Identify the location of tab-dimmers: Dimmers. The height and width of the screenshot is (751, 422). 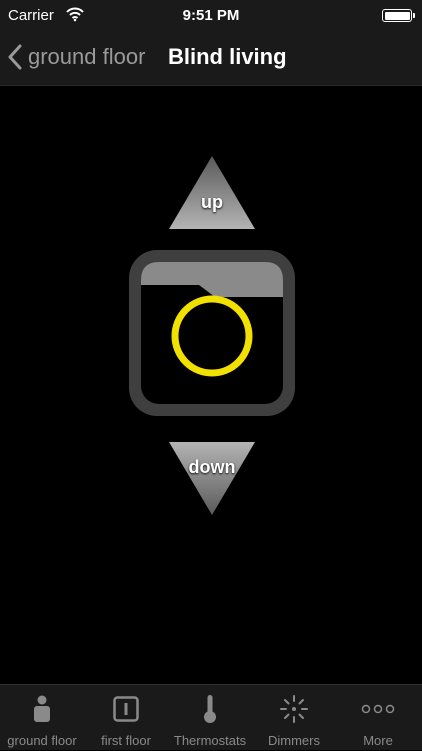
(294, 718).